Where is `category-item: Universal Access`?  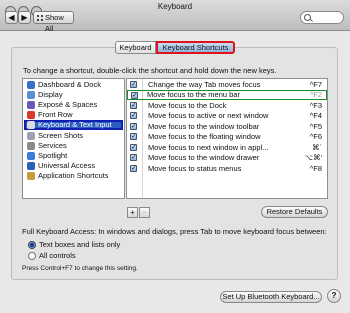
category-item: Universal Access is located at coordinates (73, 166).